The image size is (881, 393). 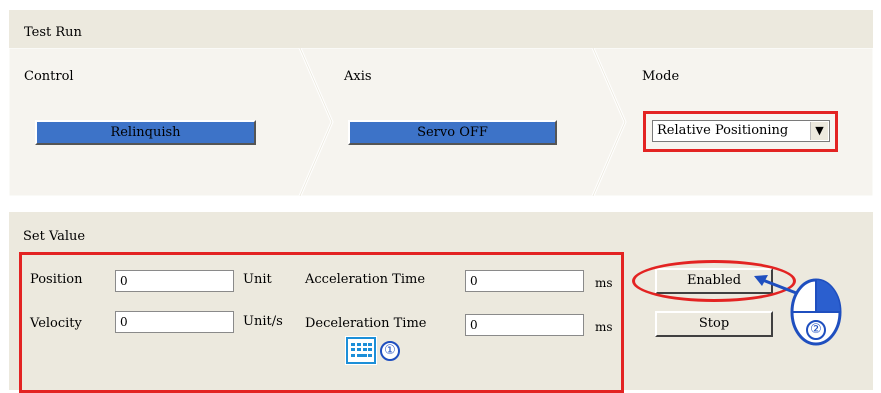 What do you see at coordinates (816, 330) in the screenshot?
I see `step2-marker: ②` at bounding box center [816, 330].